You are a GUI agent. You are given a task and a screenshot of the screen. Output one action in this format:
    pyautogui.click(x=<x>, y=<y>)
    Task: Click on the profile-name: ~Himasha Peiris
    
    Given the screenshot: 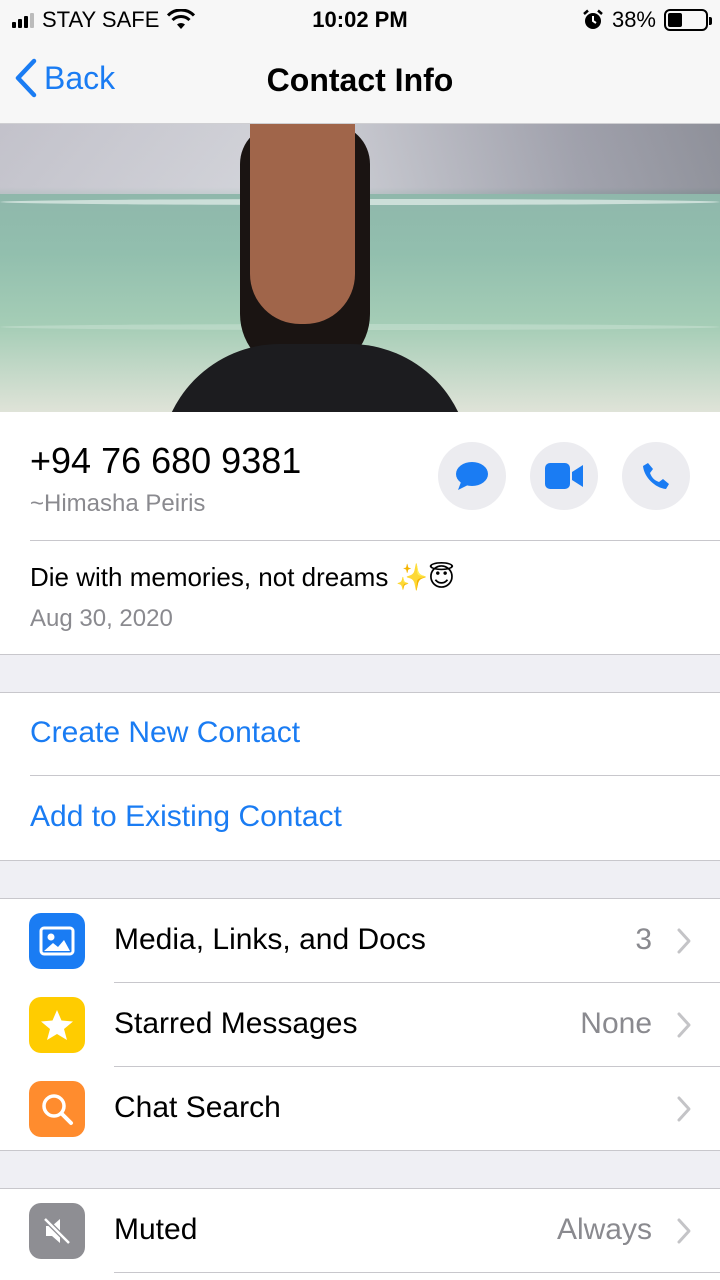 What is the action you would take?
    pyautogui.click(x=118, y=503)
    